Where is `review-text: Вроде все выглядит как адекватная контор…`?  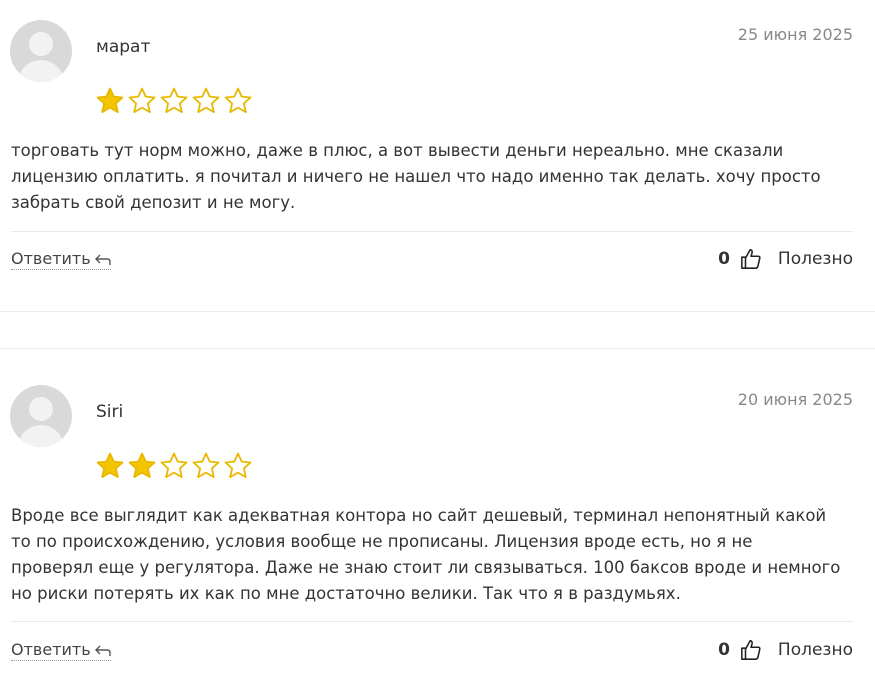 review-text: Вроде все выглядит как адекватная контор… is located at coordinates (426, 554).